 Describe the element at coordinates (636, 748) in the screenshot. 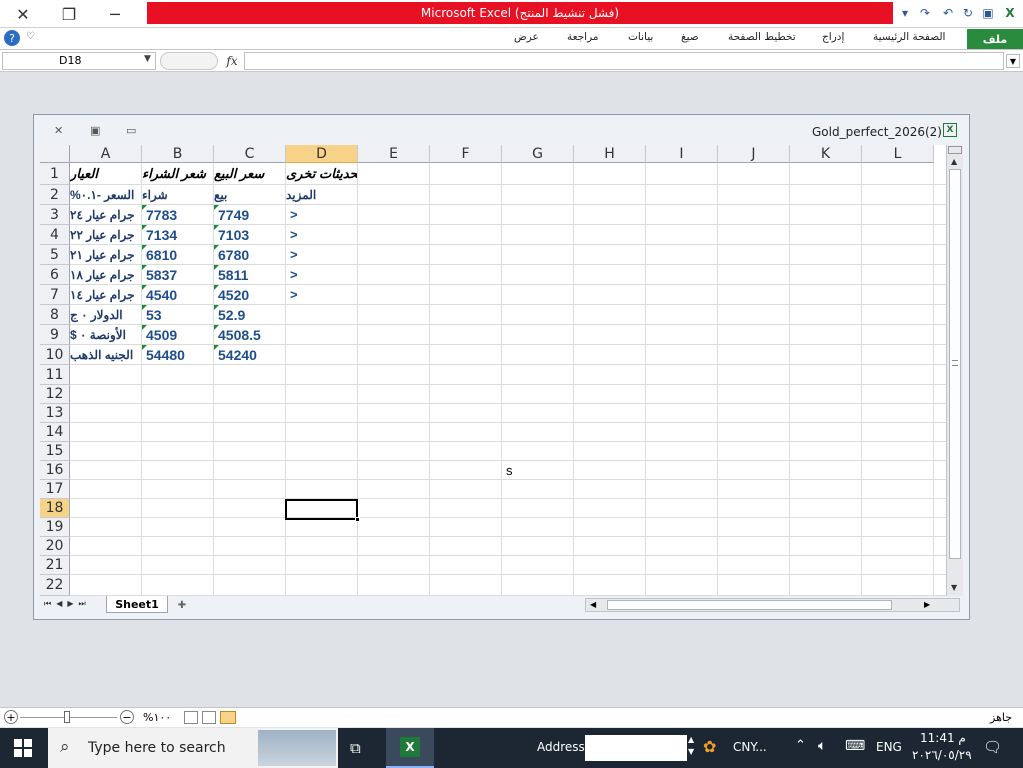

I see `address-input` at that location.